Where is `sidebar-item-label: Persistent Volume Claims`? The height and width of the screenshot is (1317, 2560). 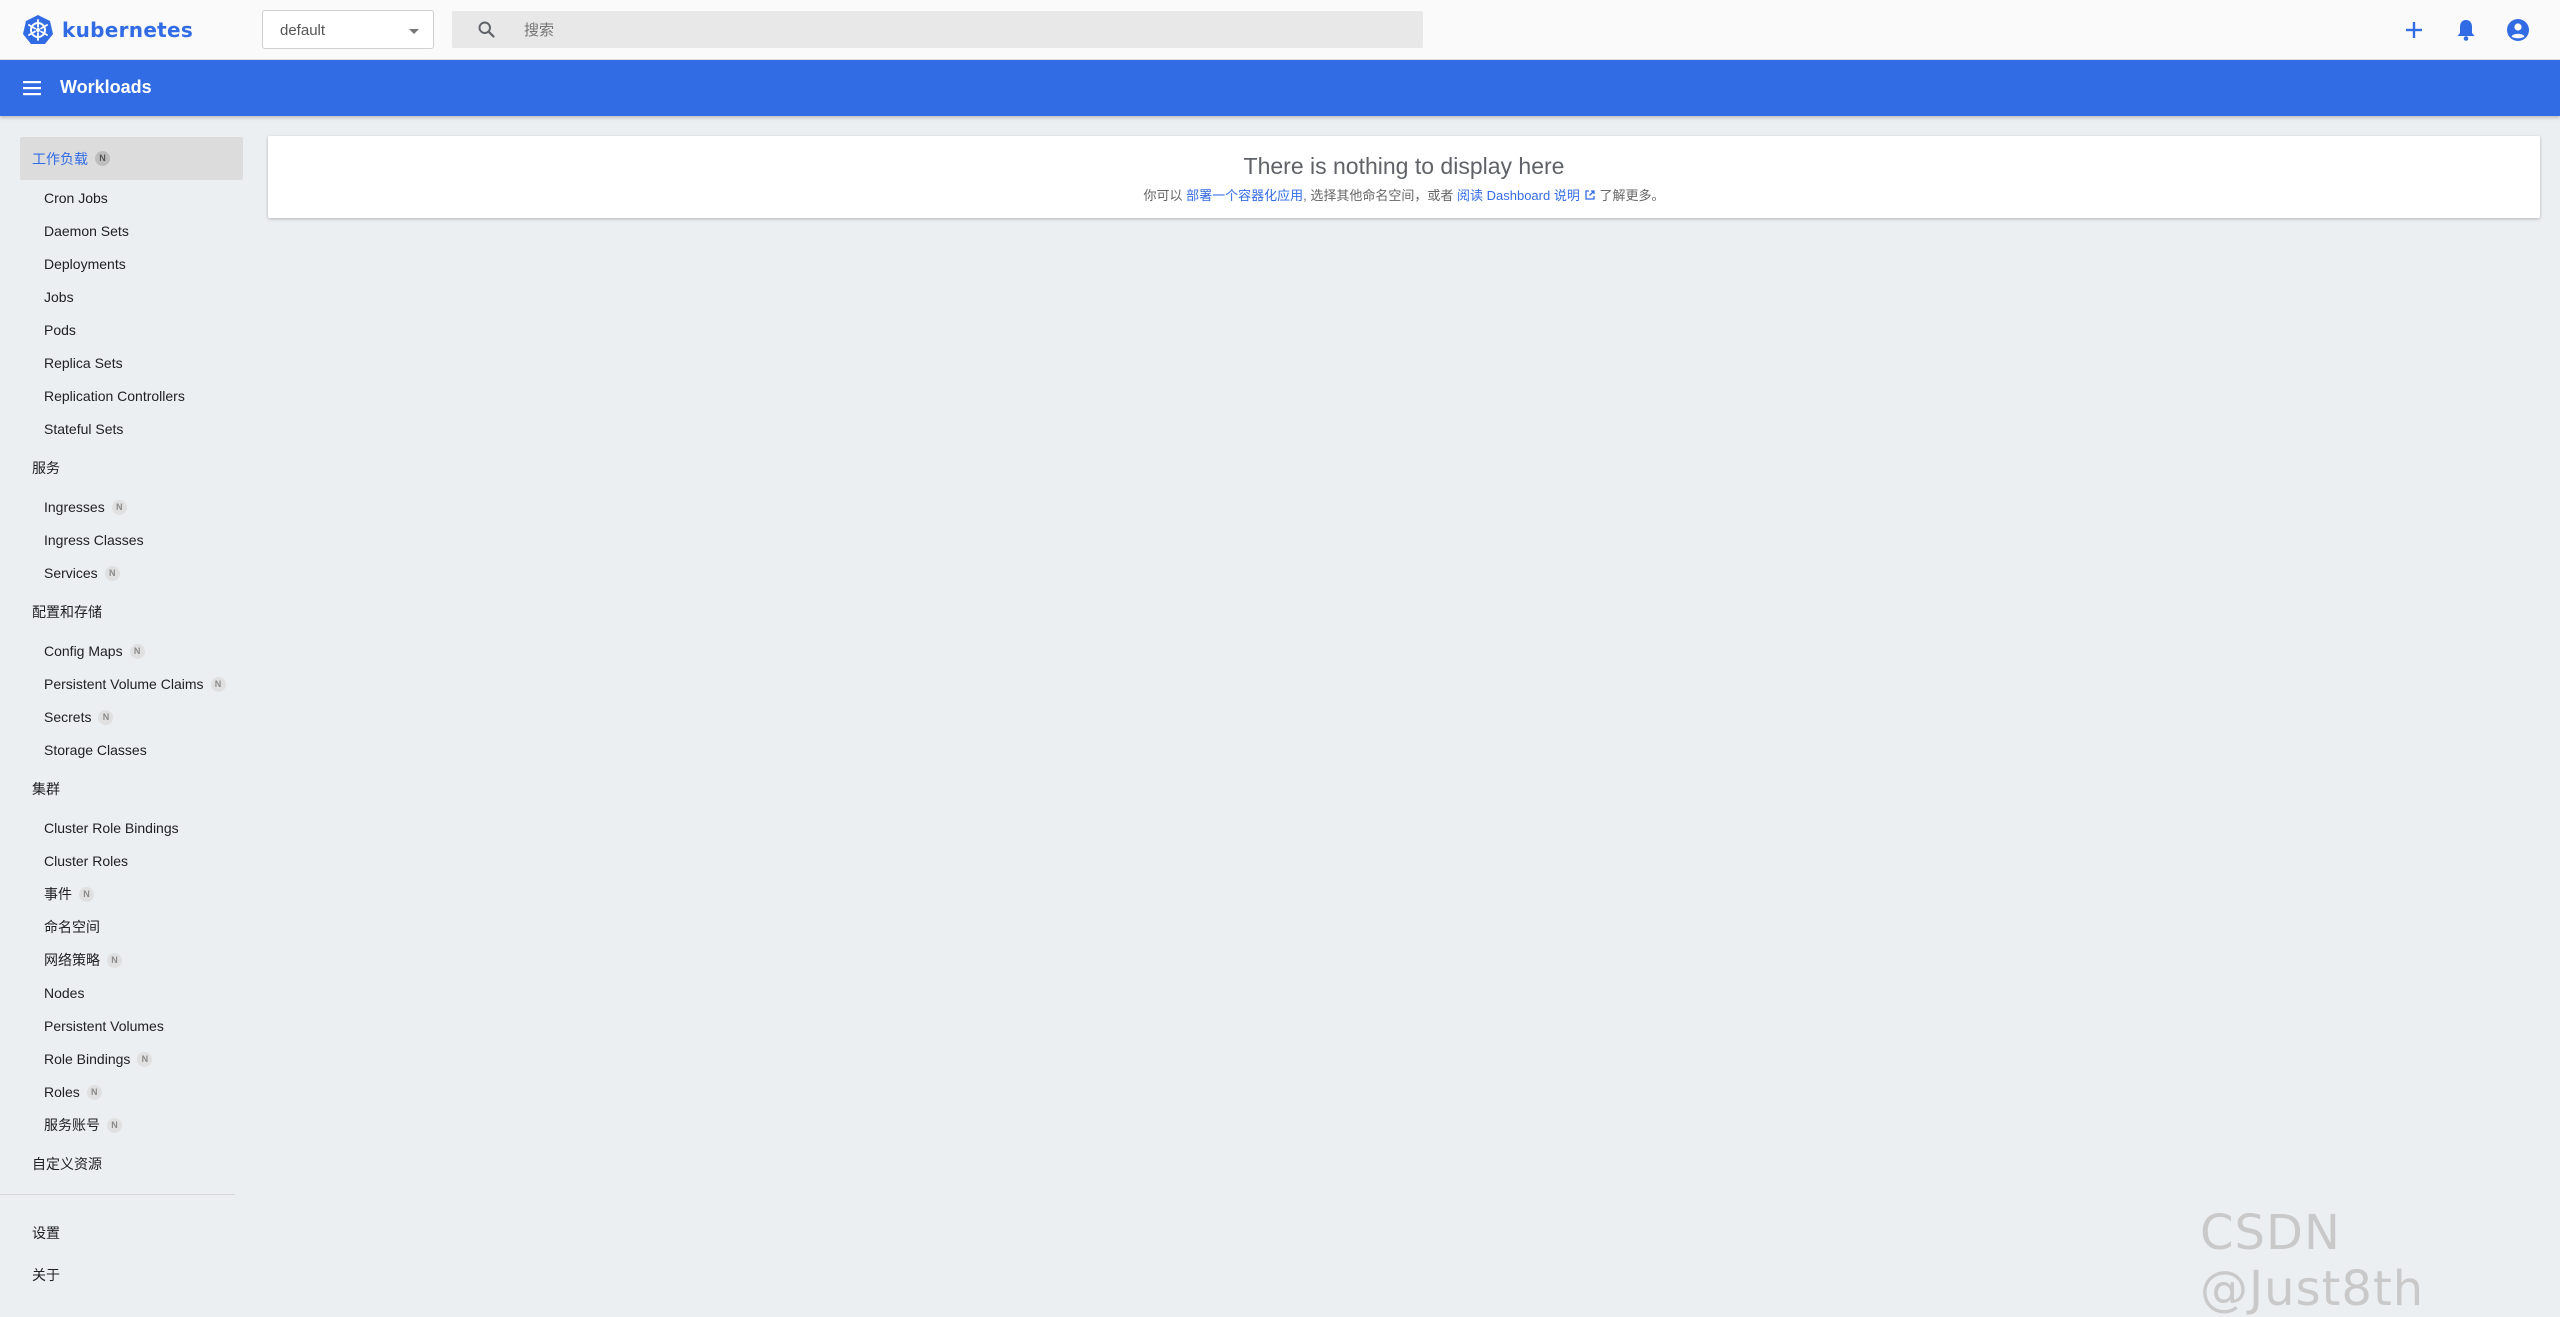 sidebar-item-label: Persistent Volume Claims is located at coordinates (124, 684).